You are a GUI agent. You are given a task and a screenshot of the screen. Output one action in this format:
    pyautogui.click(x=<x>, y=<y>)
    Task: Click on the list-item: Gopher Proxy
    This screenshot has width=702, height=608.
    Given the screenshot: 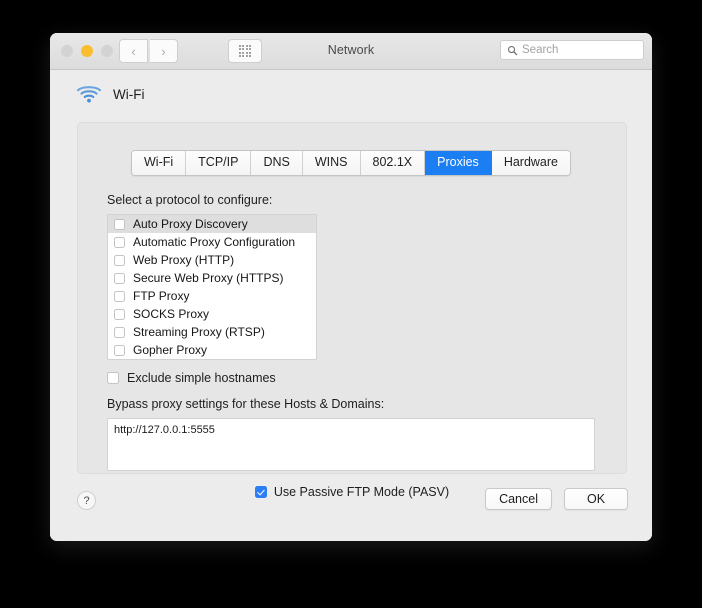 What is the action you would take?
    pyautogui.click(x=212, y=350)
    